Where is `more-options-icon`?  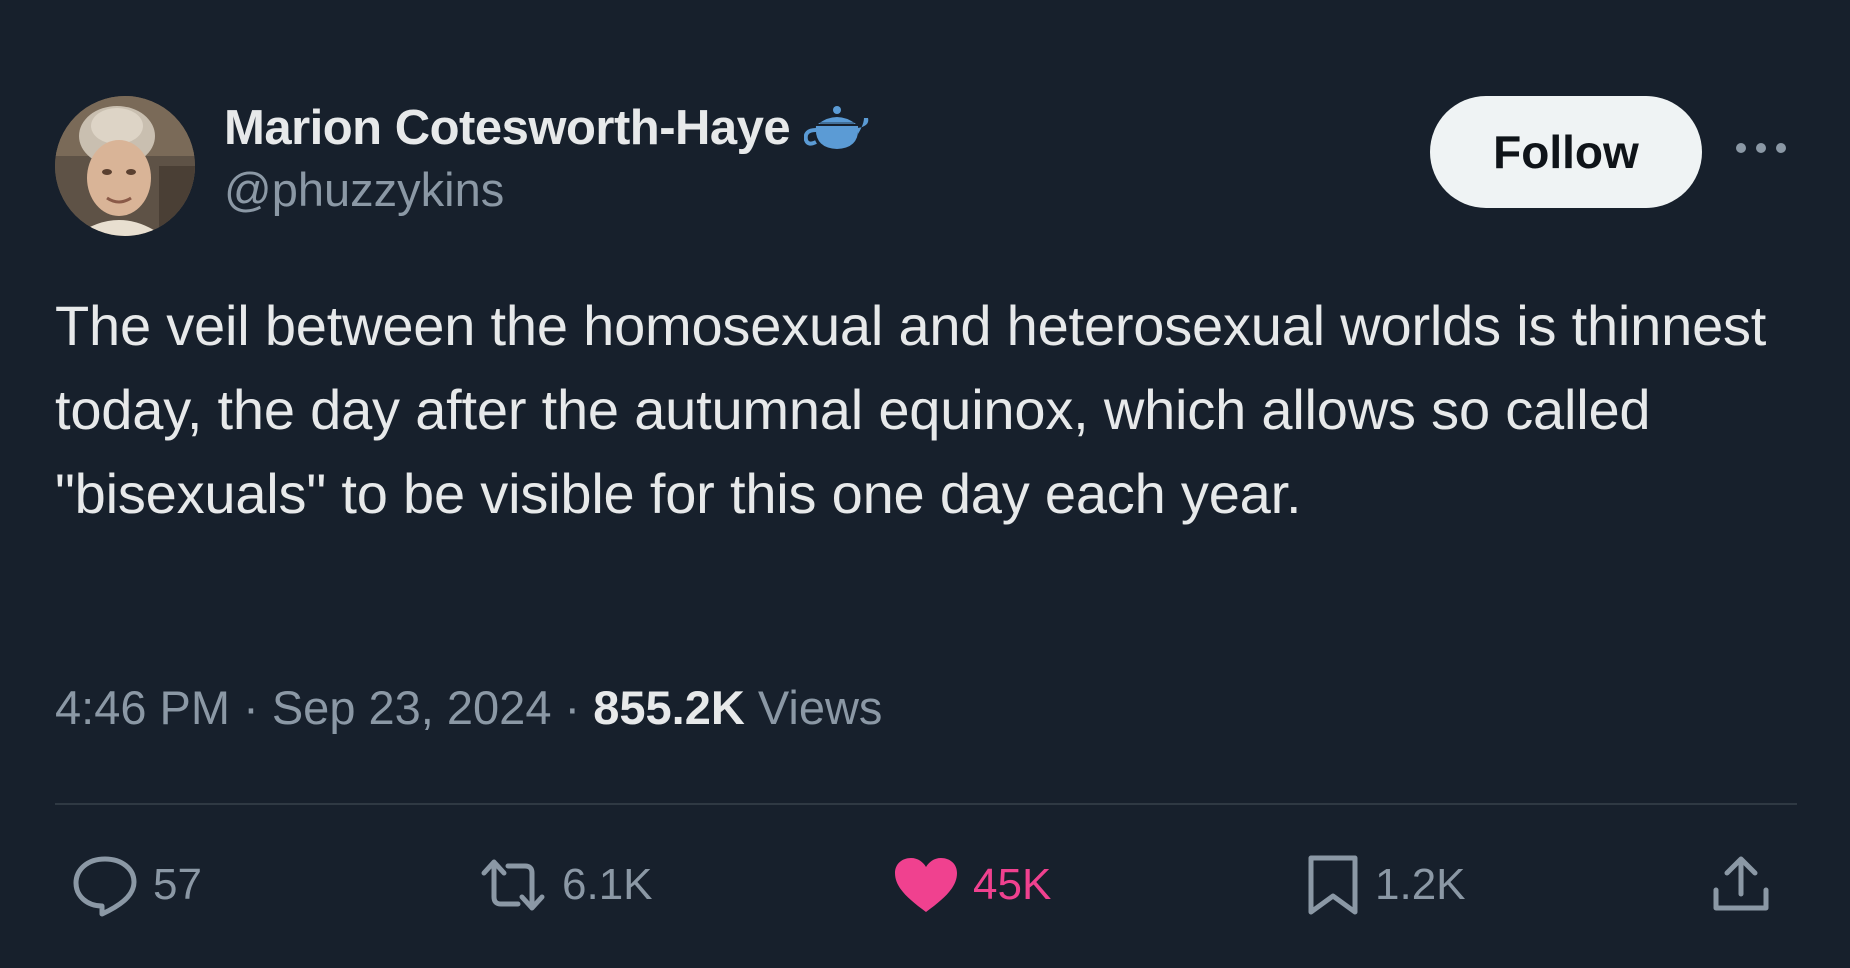
more-options-icon is located at coordinates (1761, 148).